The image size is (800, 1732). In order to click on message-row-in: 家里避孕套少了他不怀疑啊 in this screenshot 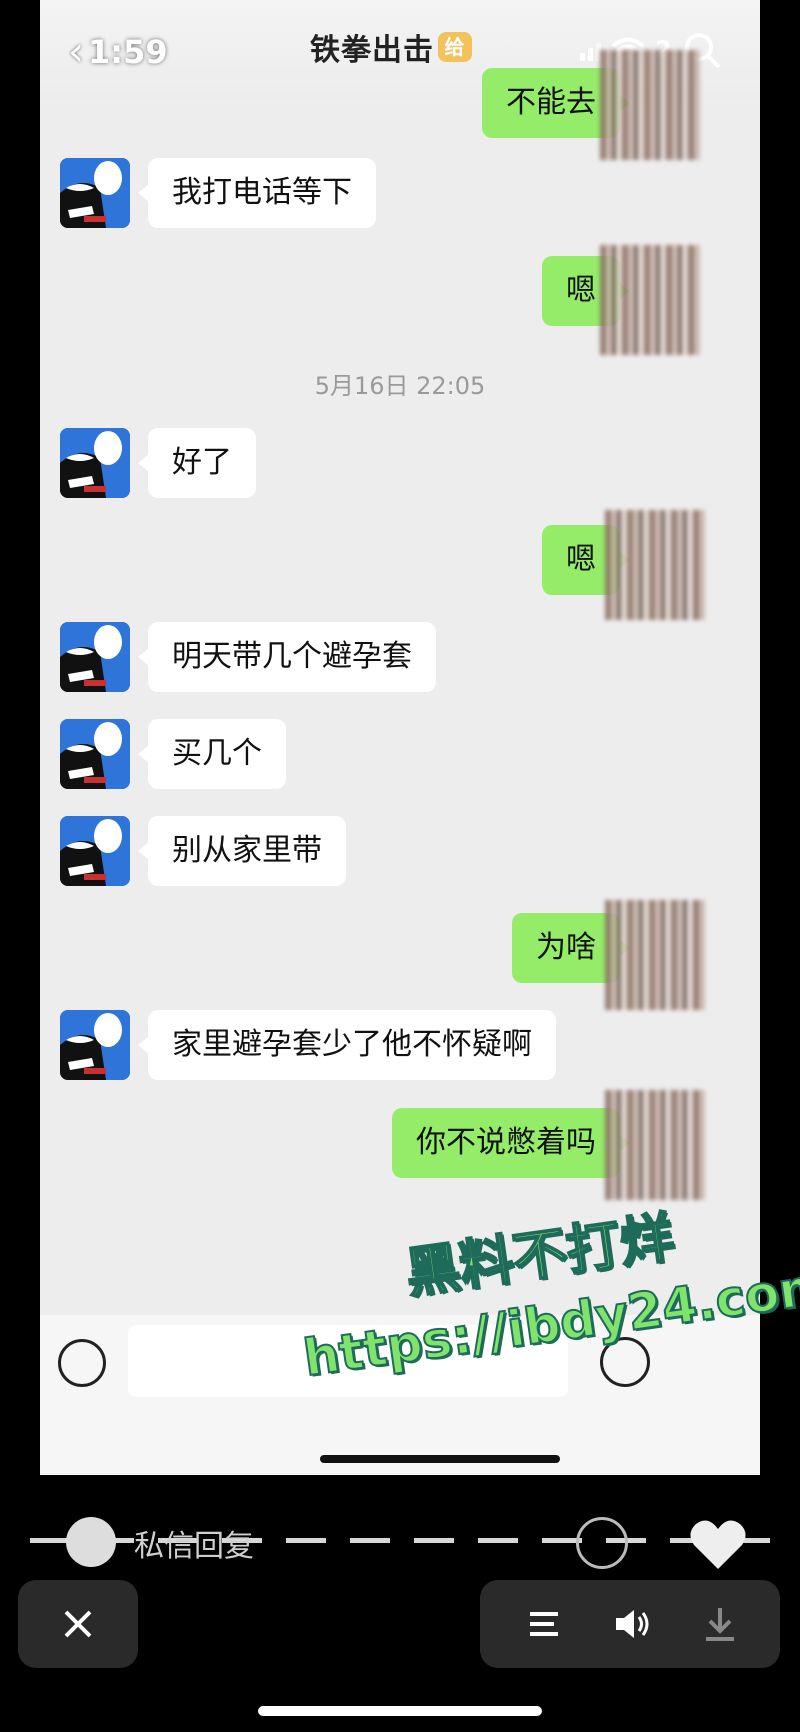, I will do `click(400, 1045)`.